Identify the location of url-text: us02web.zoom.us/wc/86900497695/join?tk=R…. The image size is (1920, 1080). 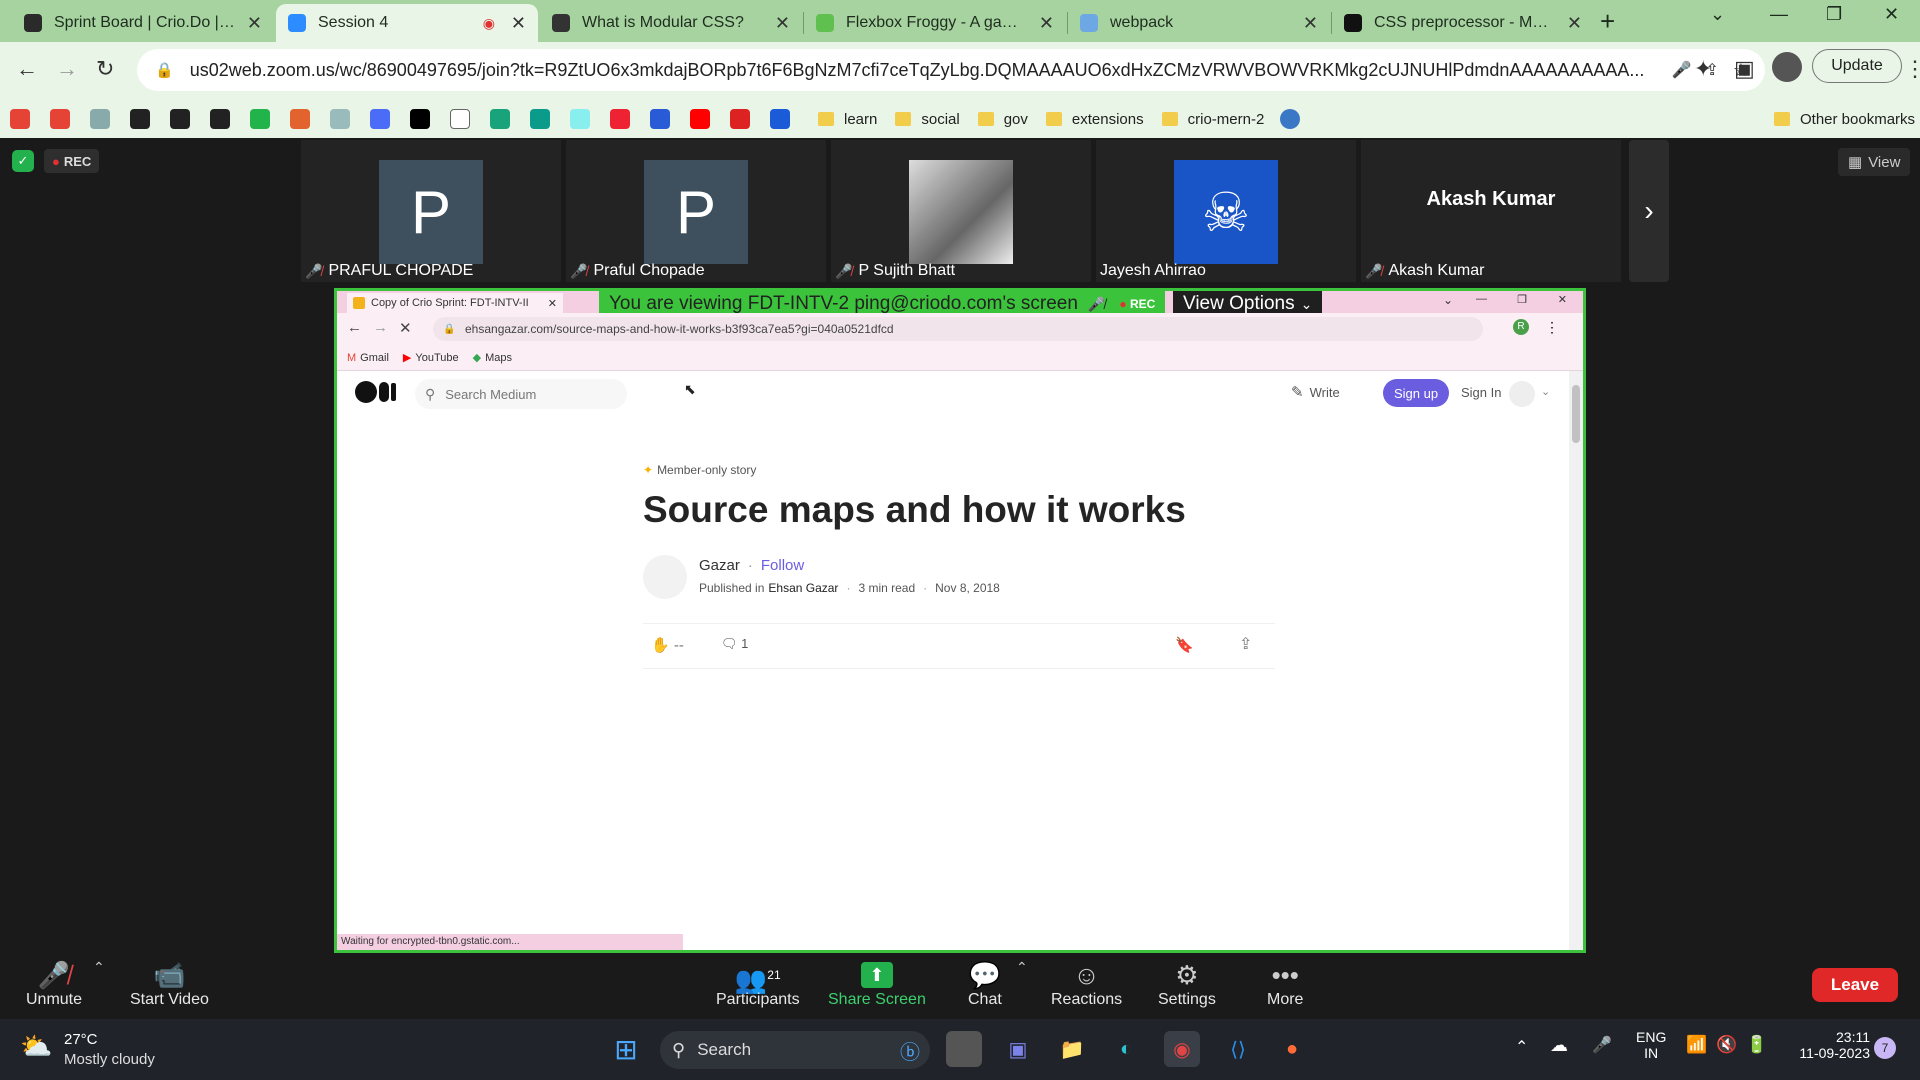
(924, 70).